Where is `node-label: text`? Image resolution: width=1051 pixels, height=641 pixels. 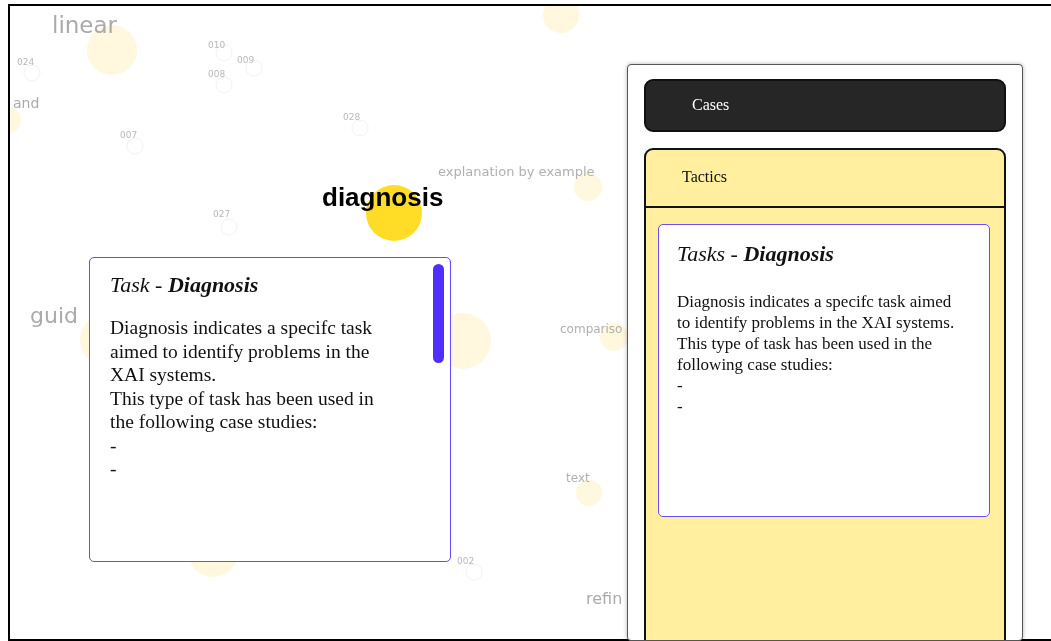 node-label: text is located at coordinates (578, 478).